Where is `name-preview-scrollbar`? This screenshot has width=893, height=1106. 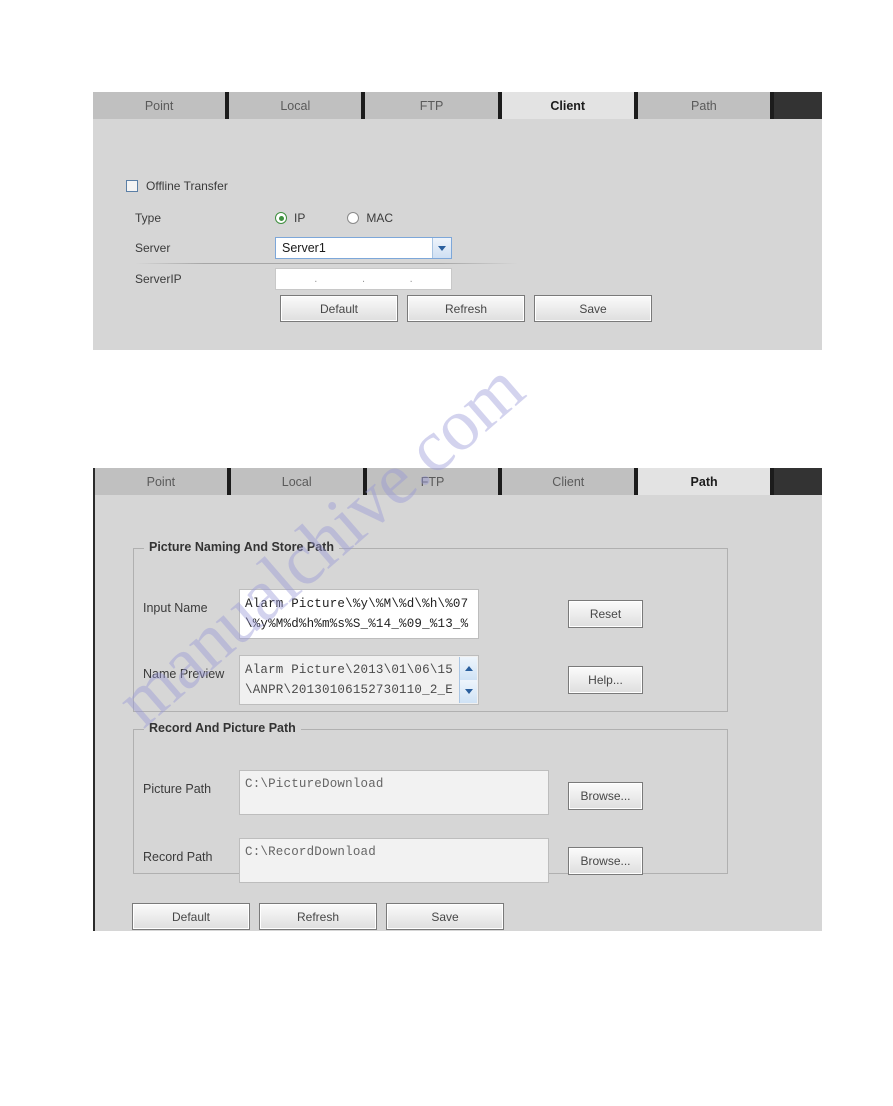 name-preview-scrollbar is located at coordinates (468, 680).